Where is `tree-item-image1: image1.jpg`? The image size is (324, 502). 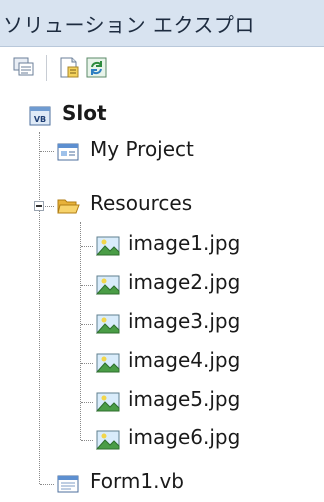 tree-item-image1: image1.jpg is located at coordinates (162, 246).